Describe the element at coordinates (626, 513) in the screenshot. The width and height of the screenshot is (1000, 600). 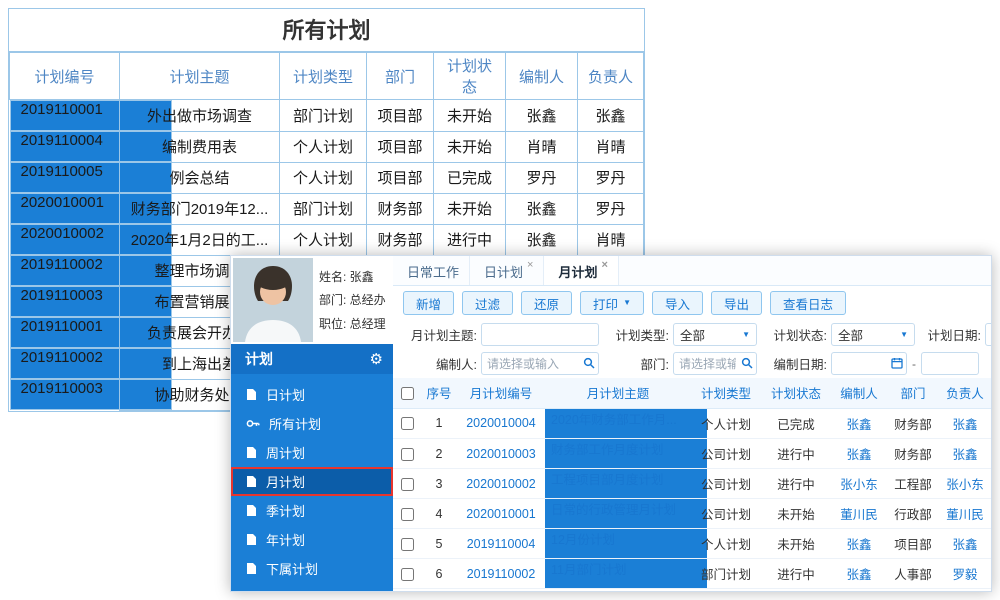
I see `plan-subject-link: 日常的行政管理月计划` at that location.